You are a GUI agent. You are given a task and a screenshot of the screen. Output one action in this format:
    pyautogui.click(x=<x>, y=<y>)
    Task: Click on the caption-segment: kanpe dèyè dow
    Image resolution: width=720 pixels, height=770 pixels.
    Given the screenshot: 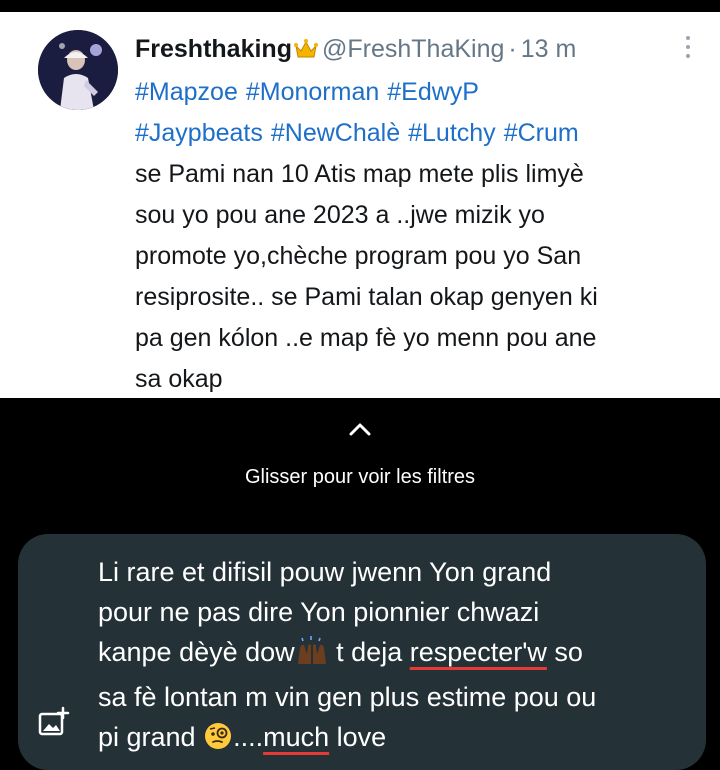 What is the action you would take?
    pyautogui.click(x=196, y=652)
    